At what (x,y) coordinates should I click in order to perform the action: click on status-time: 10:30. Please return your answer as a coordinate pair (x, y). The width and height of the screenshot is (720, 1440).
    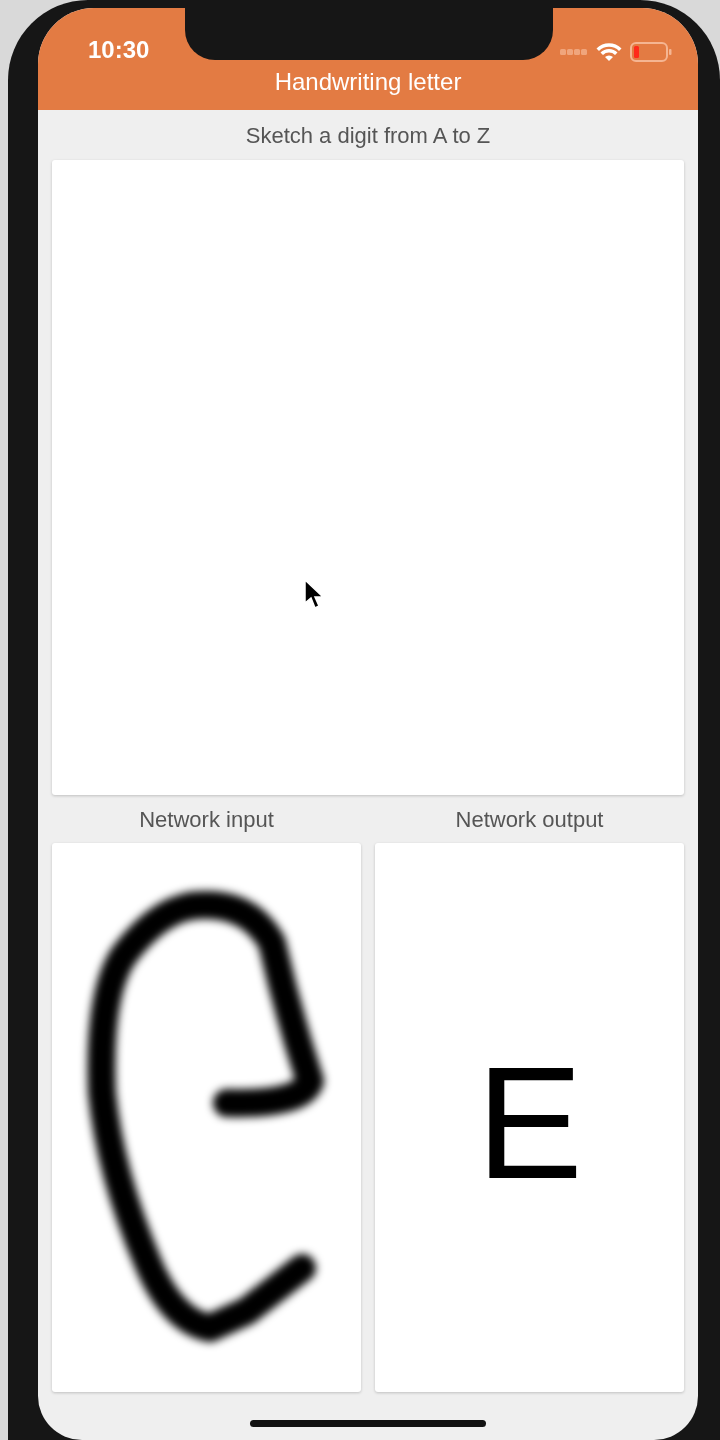
    Looking at the image, I should click on (119, 50).